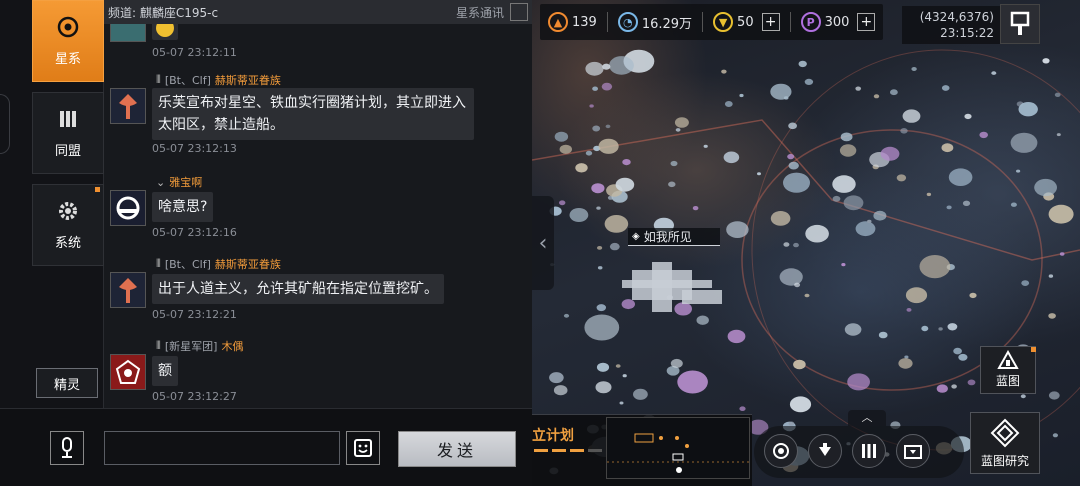  What do you see at coordinates (68, 133) in the screenshot?
I see `tab-alliance: 同盟` at bounding box center [68, 133].